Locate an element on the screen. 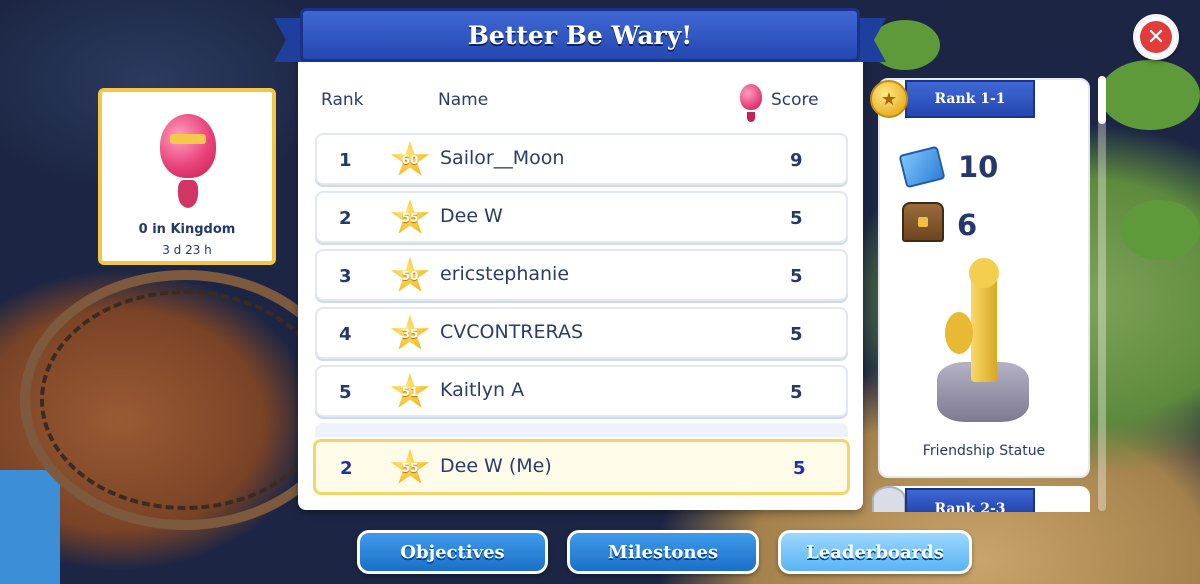 The image size is (1200, 584). friendship-statue-image is located at coordinates (983, 342).